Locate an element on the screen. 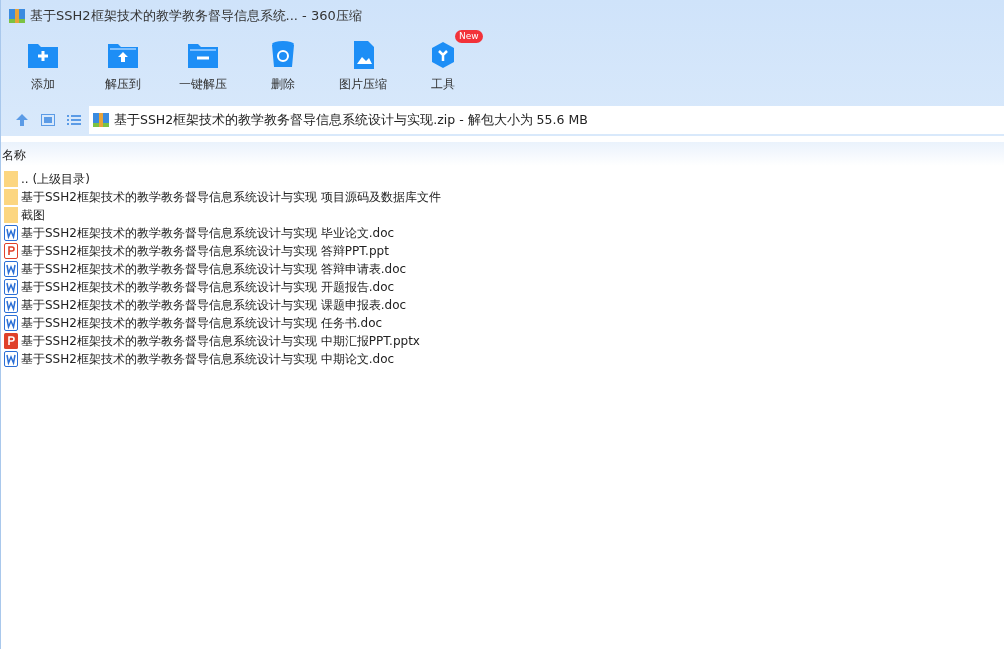  file-name: 基于SSH2框架技术的教学教务督导信息系统设计与实现 答辩PPT.ppt is located at coordinates (205, 251).